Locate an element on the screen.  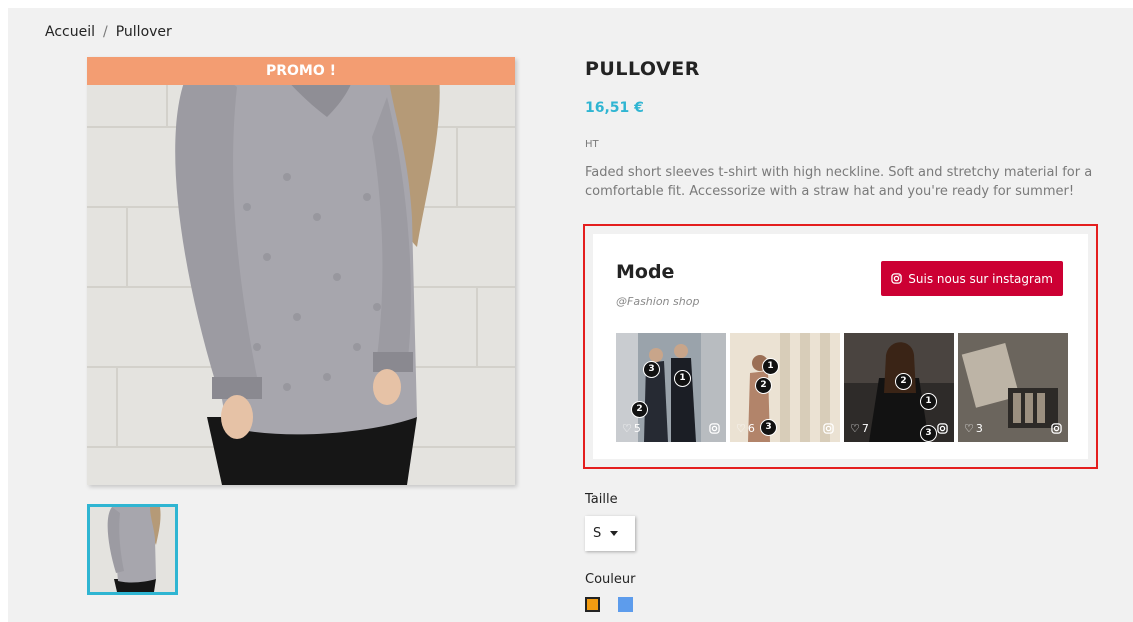
instagram-grid: 3 1 2 ♡ 5 1 2 3 ♡ 6 2 1 3 ♡ 7 ♡ 3 is located at coordinates (842, 387).